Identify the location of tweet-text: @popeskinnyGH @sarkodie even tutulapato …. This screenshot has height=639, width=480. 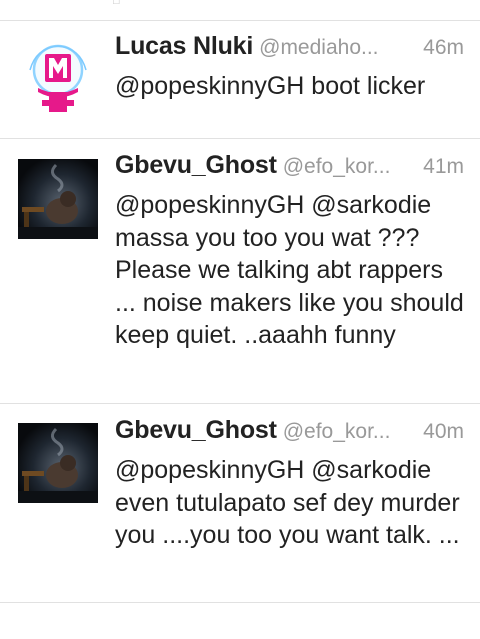
(287, 502).